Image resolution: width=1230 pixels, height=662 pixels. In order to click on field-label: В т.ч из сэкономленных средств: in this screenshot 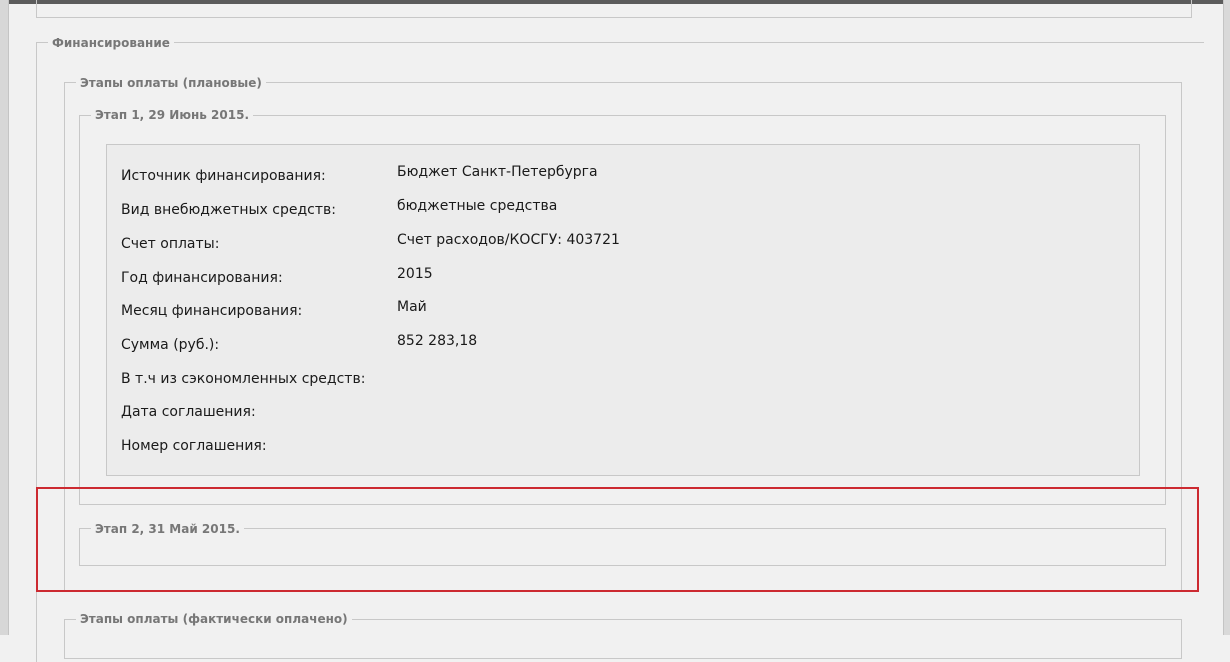, I will do `click(243, 379)`.